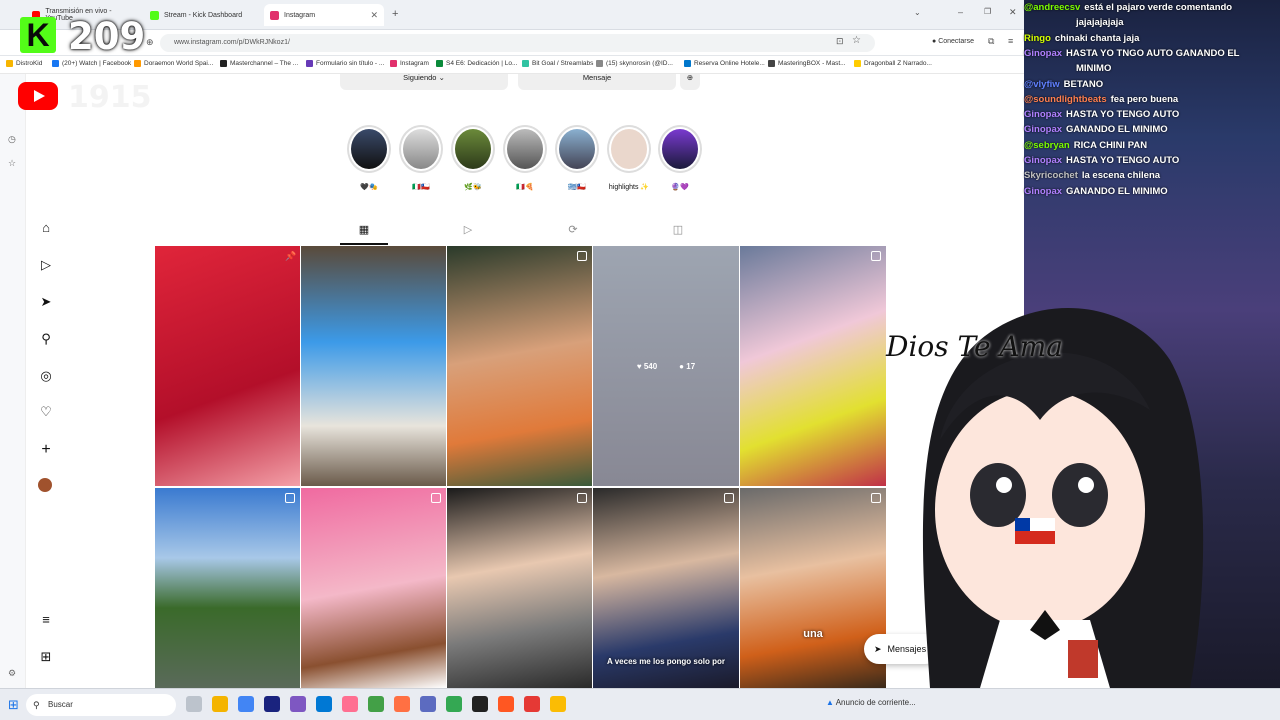  I want to click on home-icon: ⌂, so click(46, 228).